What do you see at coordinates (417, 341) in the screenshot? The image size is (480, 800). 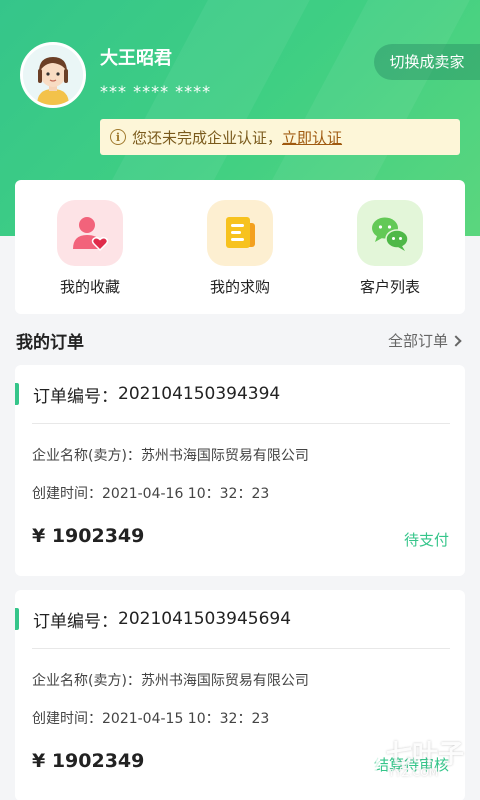 I see `all-orders-label: 全部订单` at bounding box center [417, 341].